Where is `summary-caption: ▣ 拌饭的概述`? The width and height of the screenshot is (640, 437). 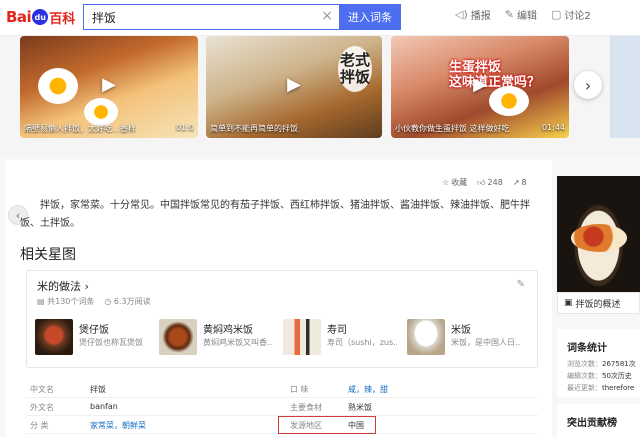
summary-caption: ▣ 拌饭的概述 is located at coordinates (598, 303).